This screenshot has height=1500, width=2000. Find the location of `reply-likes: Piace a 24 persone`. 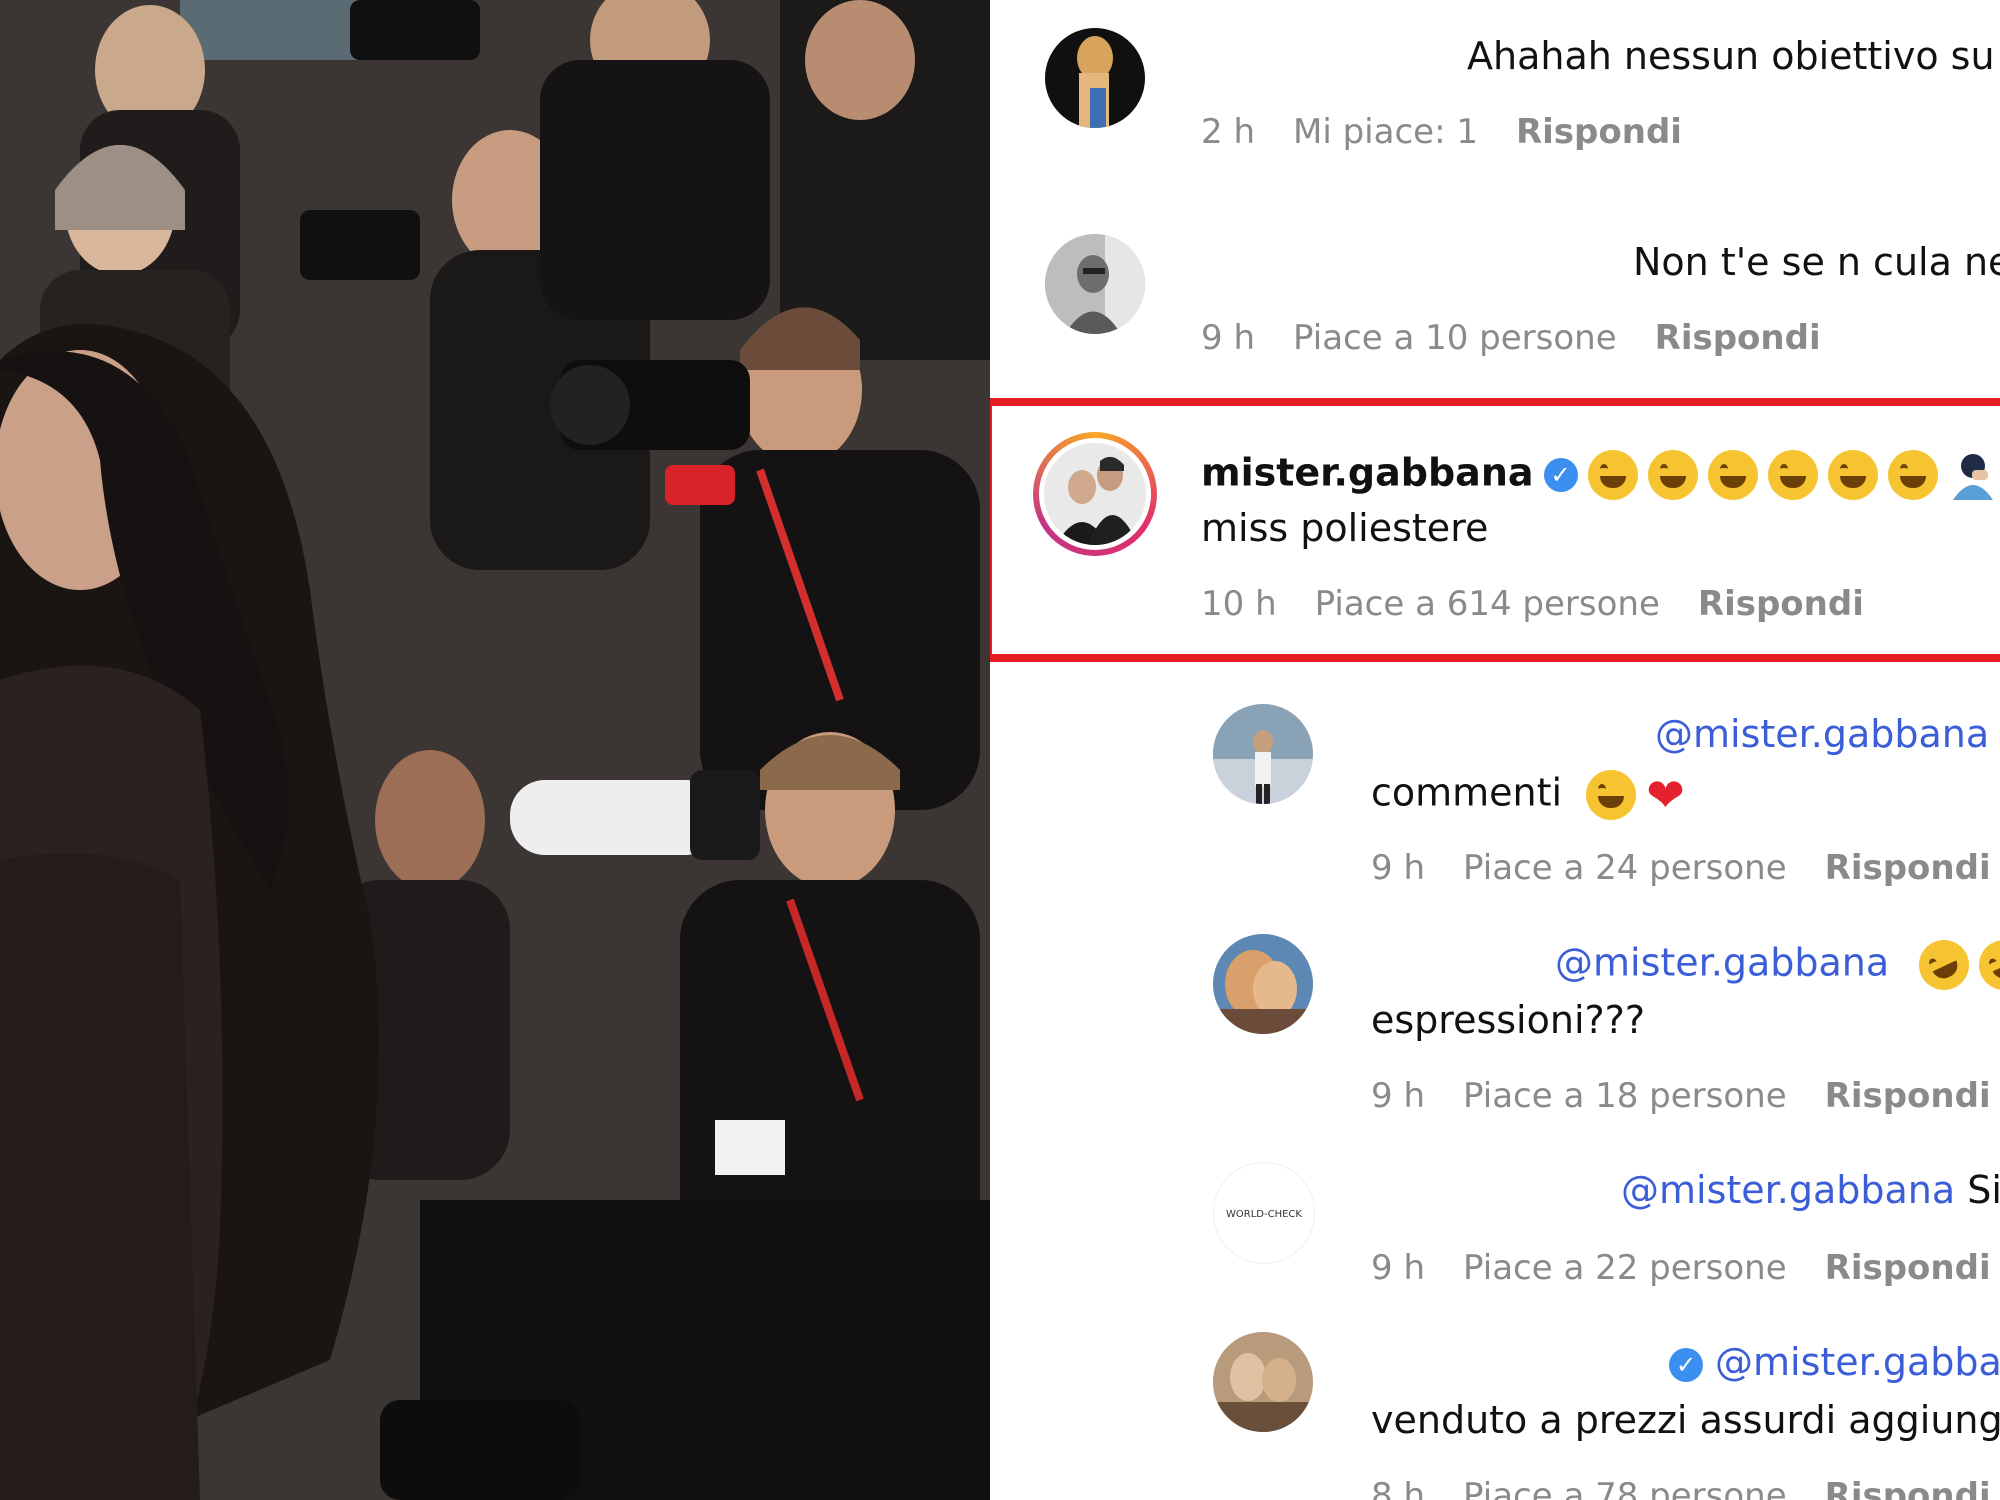

reply-likes: Piace a 24 persone is located at coordinates (1625, 868).